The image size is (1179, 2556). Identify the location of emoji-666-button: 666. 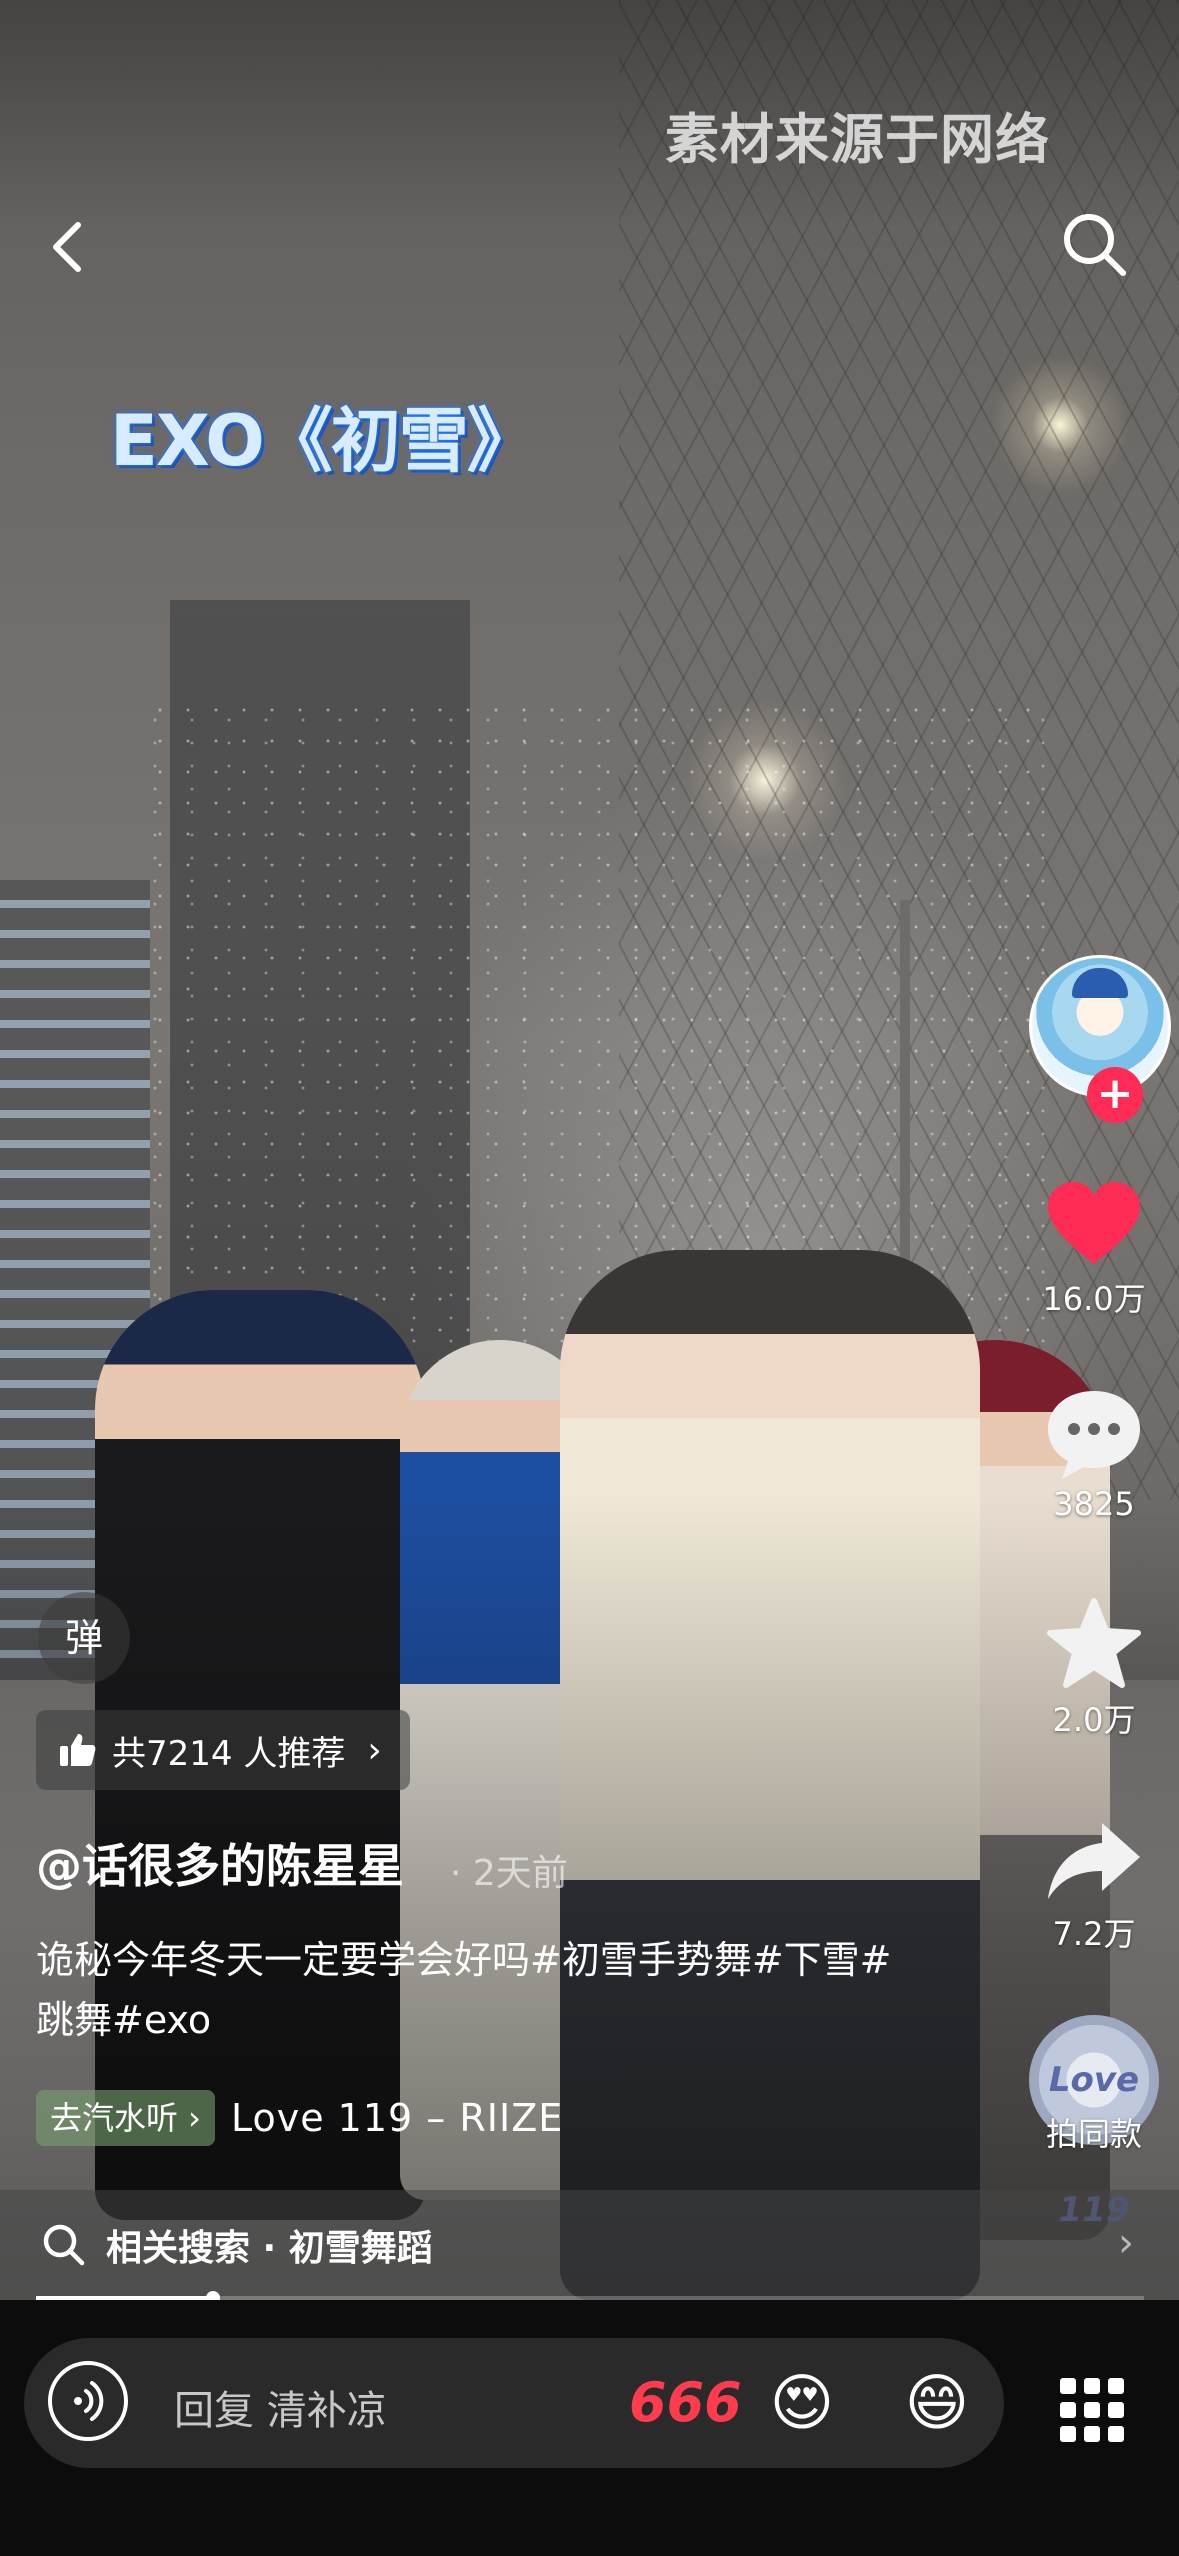
(685, 2403).